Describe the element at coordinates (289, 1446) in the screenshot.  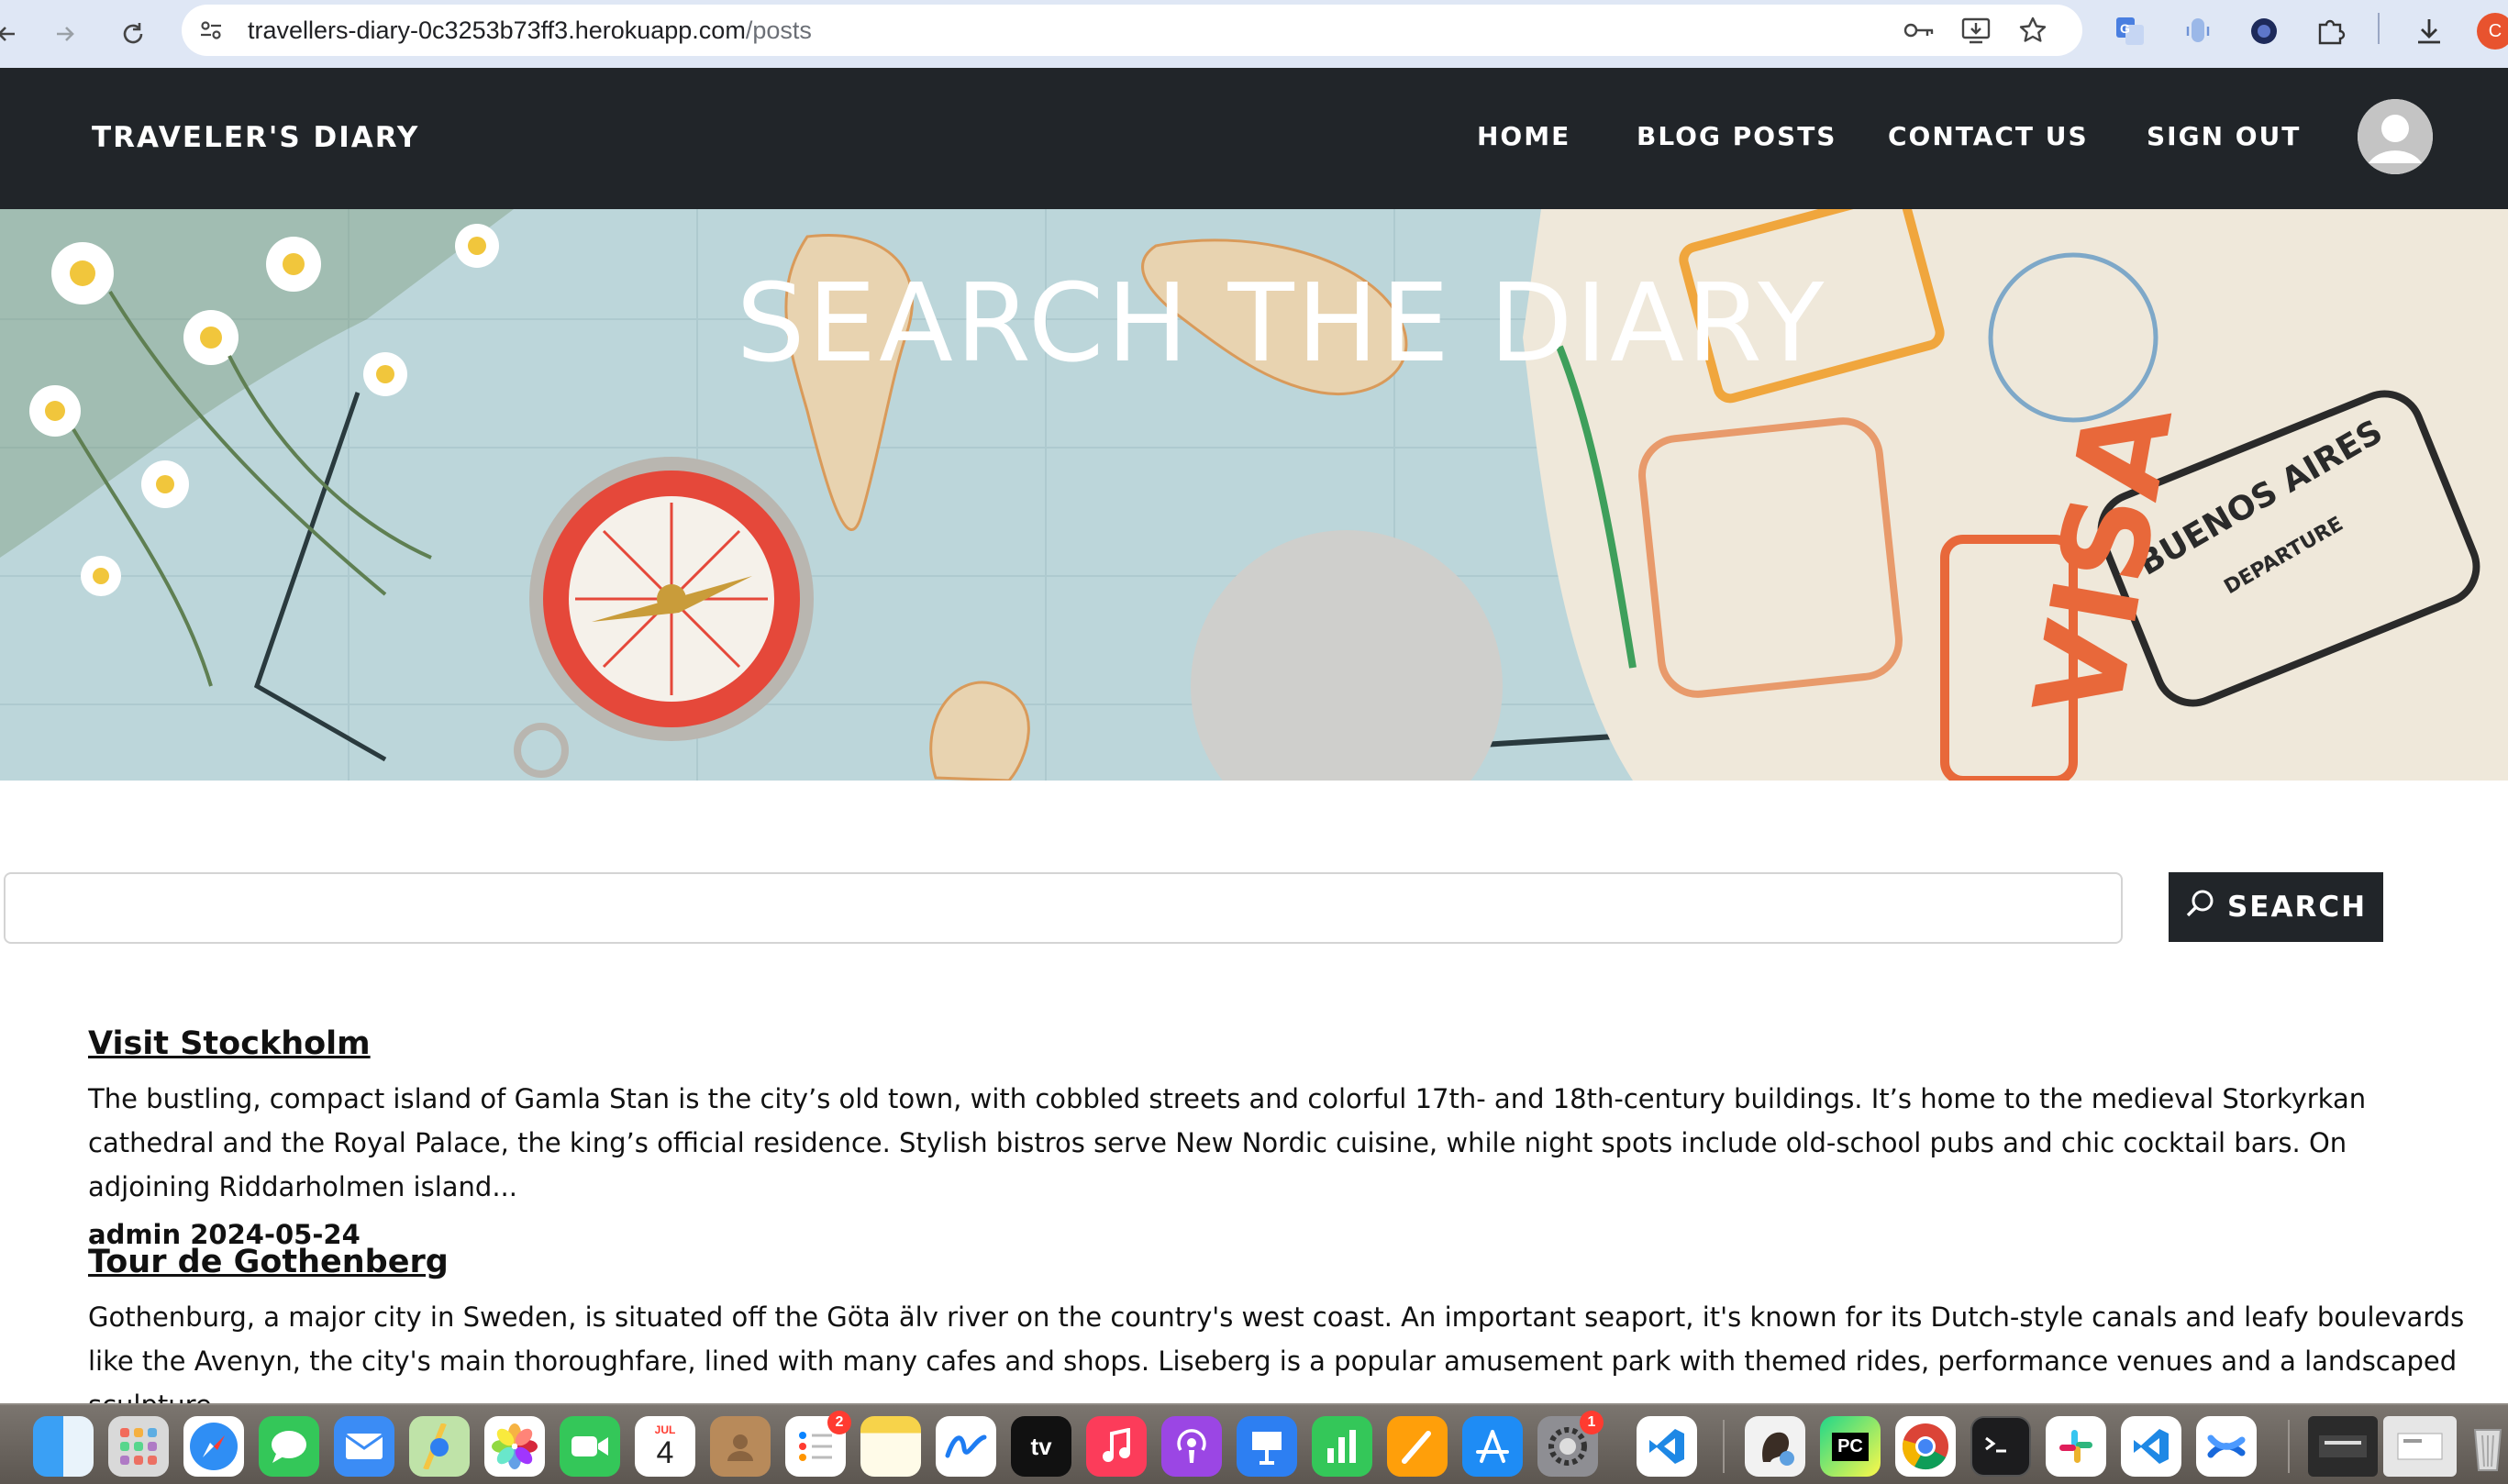
I see `messages-icon` at that location.